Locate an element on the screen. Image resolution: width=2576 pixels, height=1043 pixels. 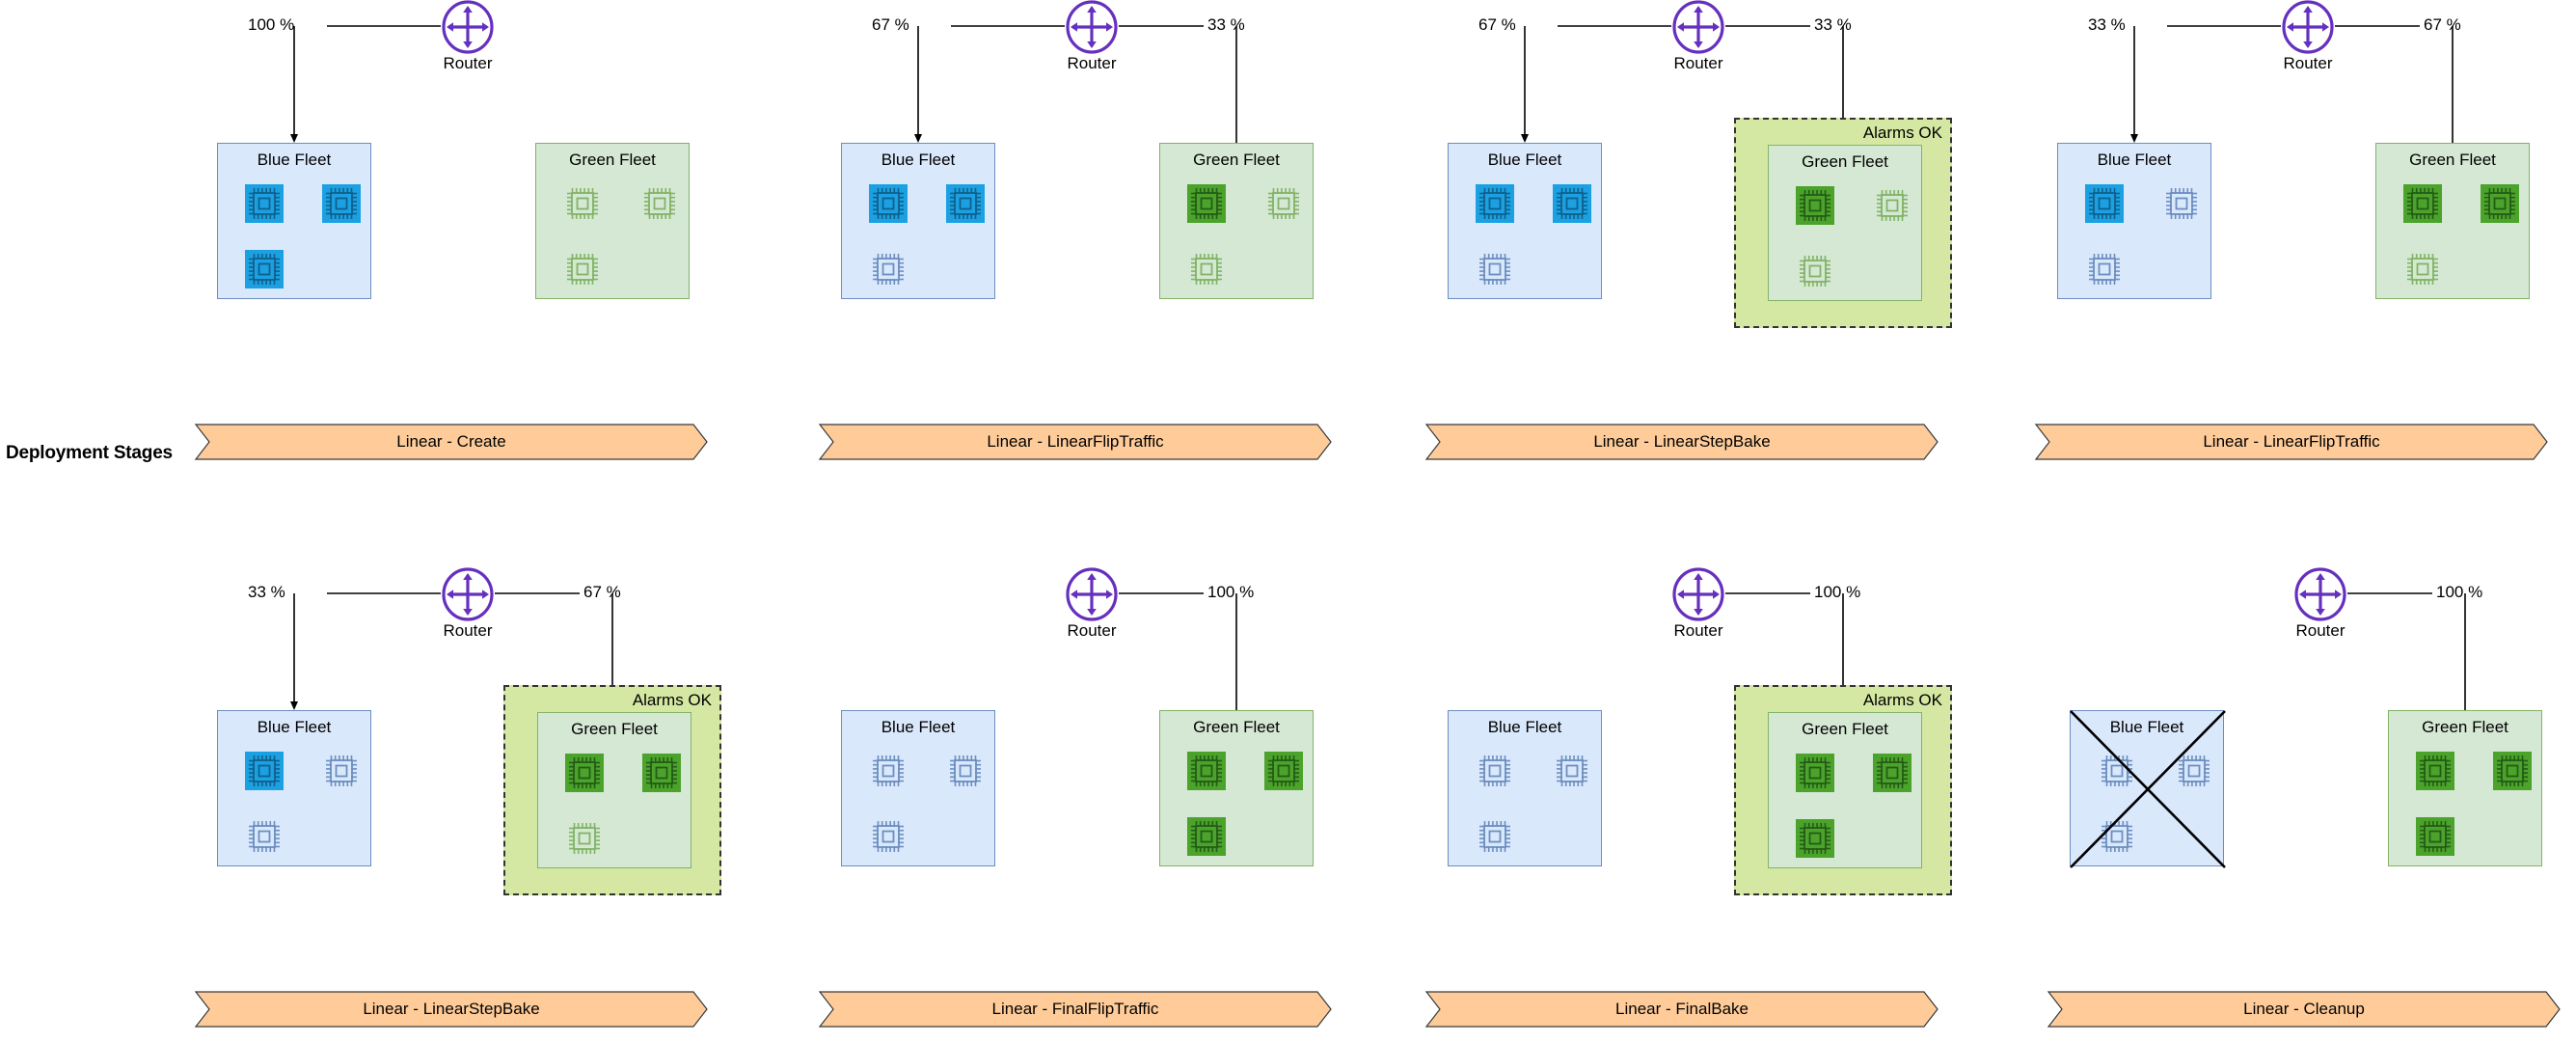
stage-banner: Linear - Cleanup is located at coordinates (2304, 1010).